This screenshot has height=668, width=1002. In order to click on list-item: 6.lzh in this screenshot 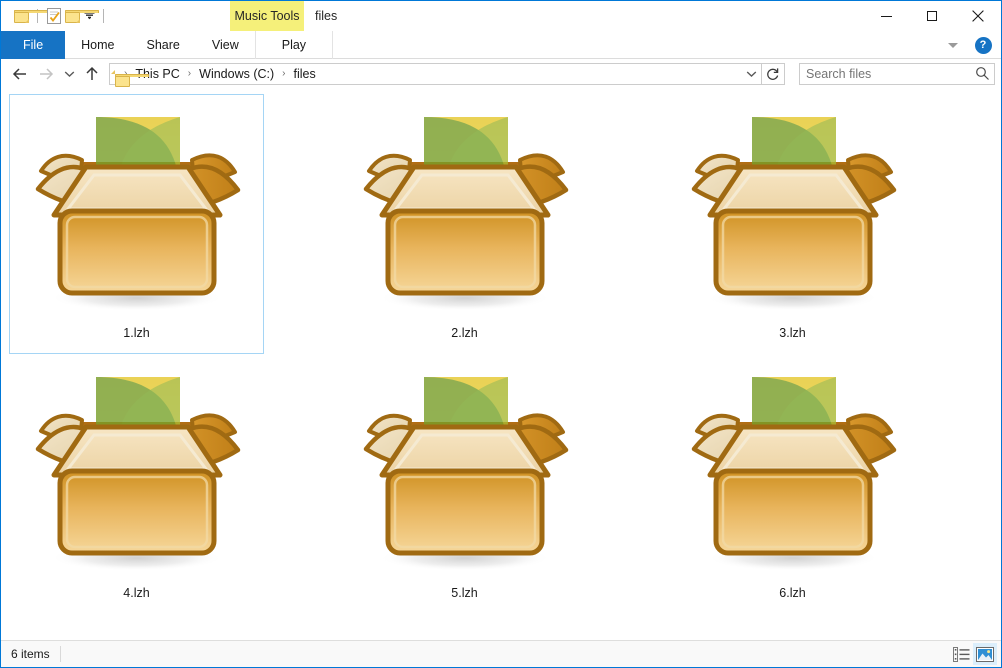, I will do `click(792, 484)`.